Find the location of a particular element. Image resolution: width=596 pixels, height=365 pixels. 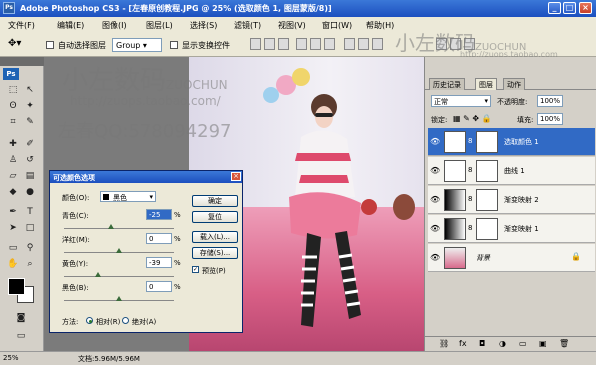

magenta-thumb is located at coordinates (119, 250).